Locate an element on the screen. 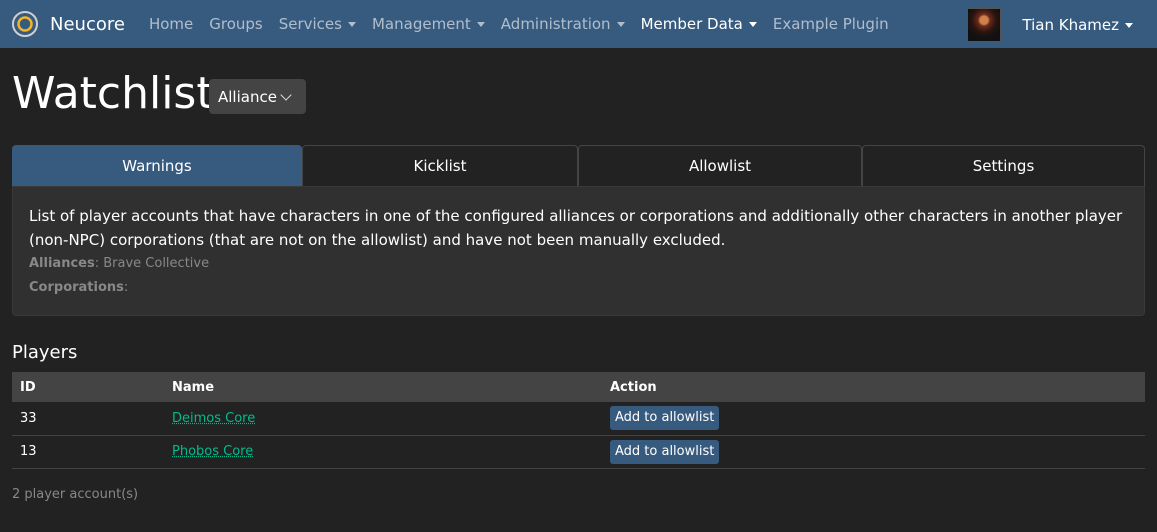  nav-management: Management is located at coordinates (428, 24).